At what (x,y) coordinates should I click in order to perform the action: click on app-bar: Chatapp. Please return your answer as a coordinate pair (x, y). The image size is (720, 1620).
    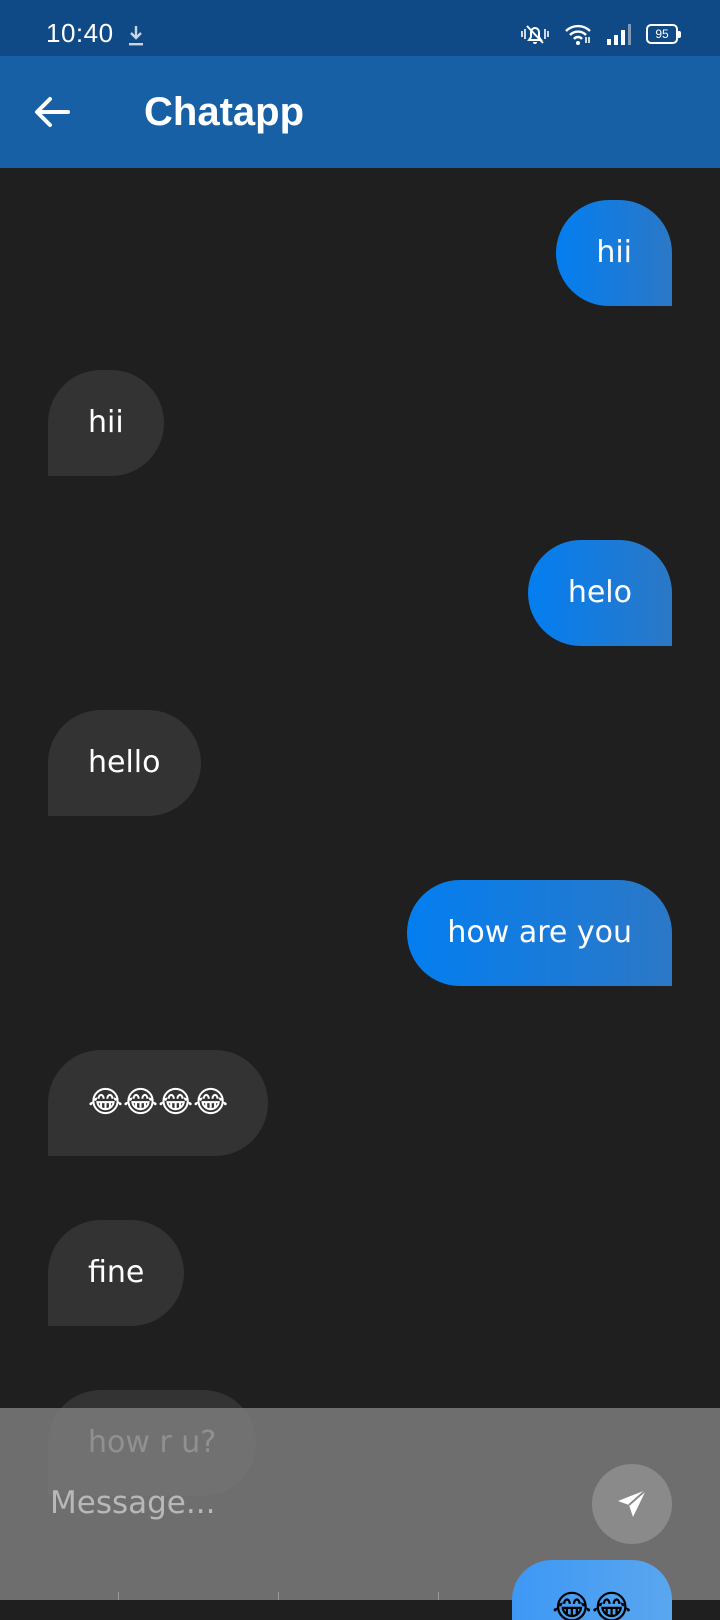
    Looking at the image, I should click on (360, 112).